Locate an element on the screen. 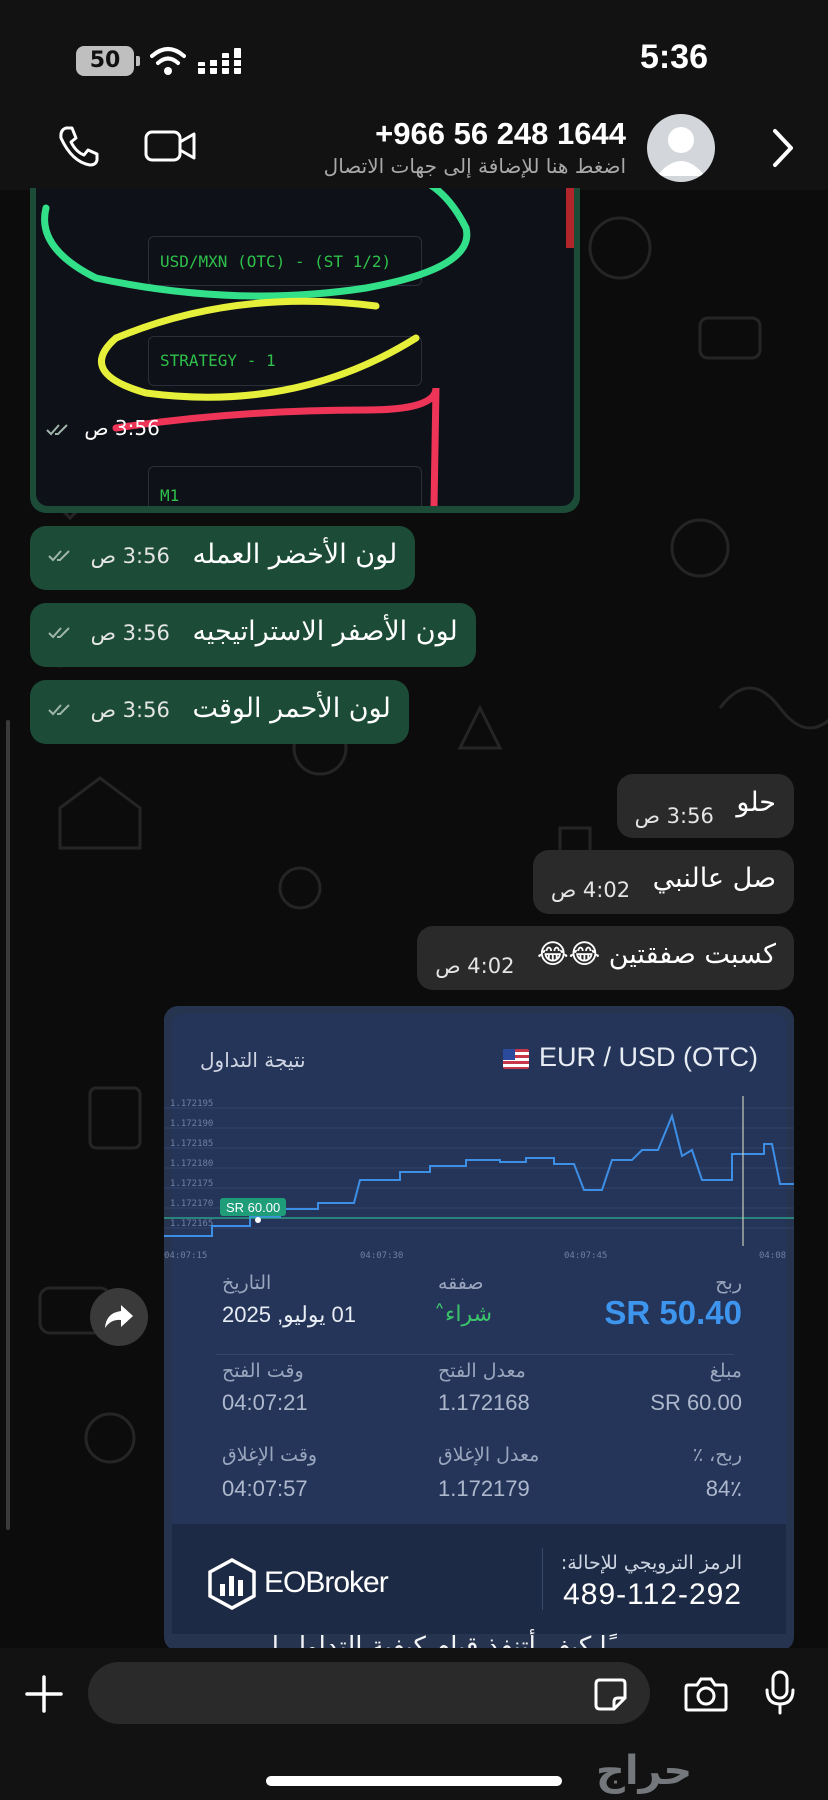 The height and width of the screenshot is (1800, 828). buy-label: شراء is located at coordinates (469, 1314).